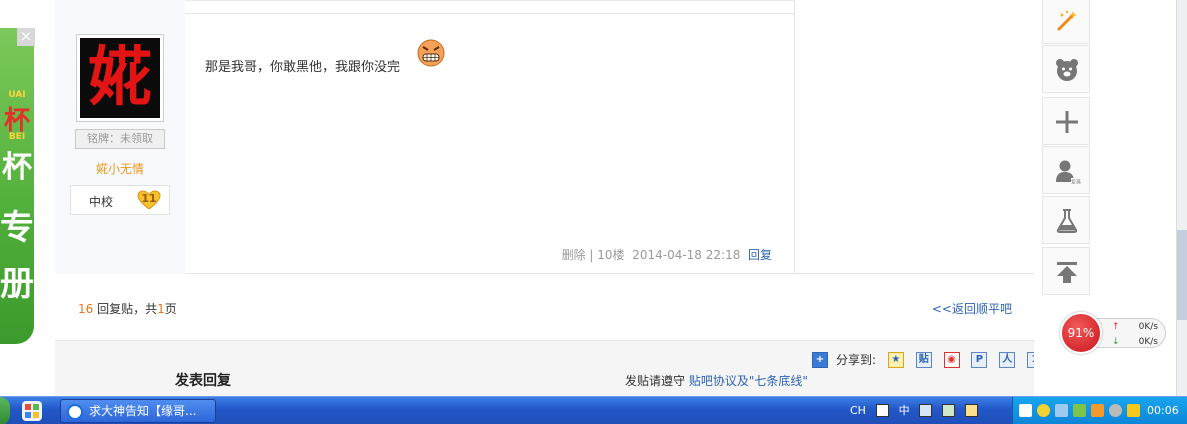 The width and height of the screenshot is (1187, 424). Describe the element at coordinates (26, 37) in the screenshot. I see `ad-close-button: ×` at that location.